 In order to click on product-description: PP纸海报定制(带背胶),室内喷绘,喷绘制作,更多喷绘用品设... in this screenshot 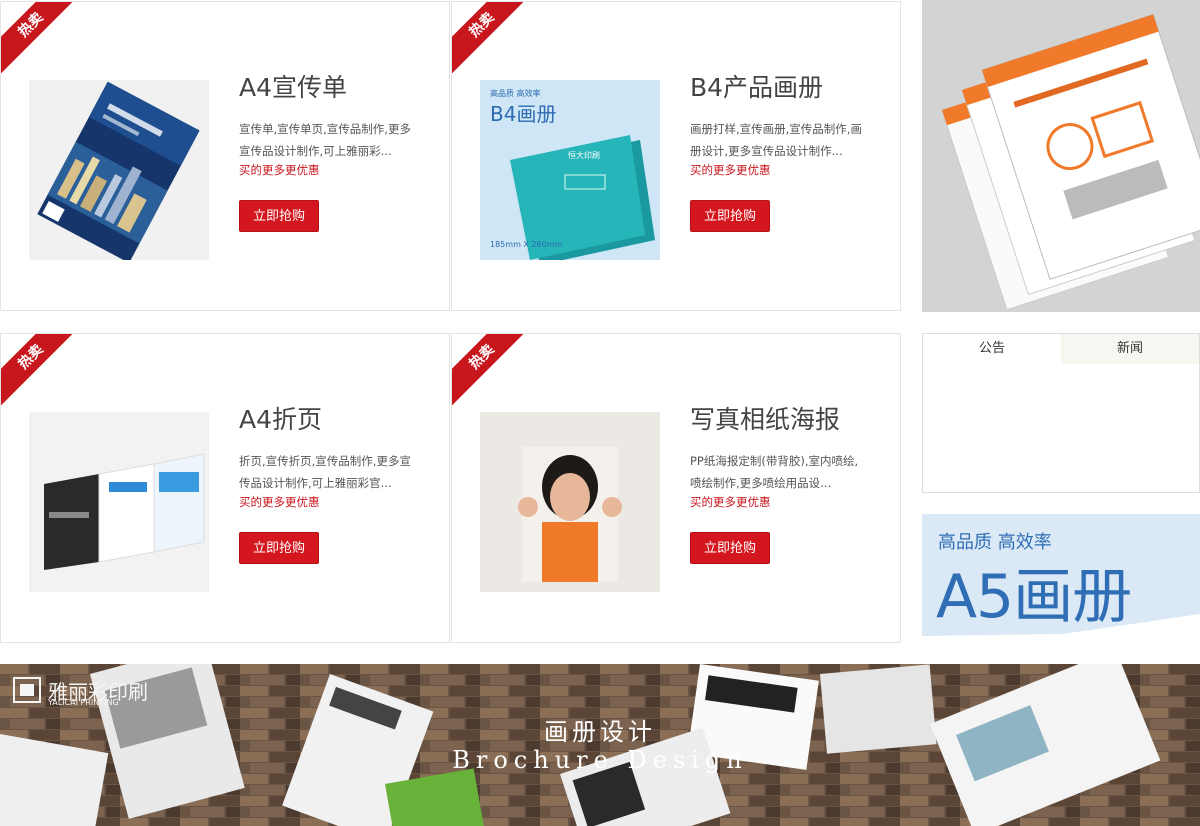, I will do `click(774, 472)`.